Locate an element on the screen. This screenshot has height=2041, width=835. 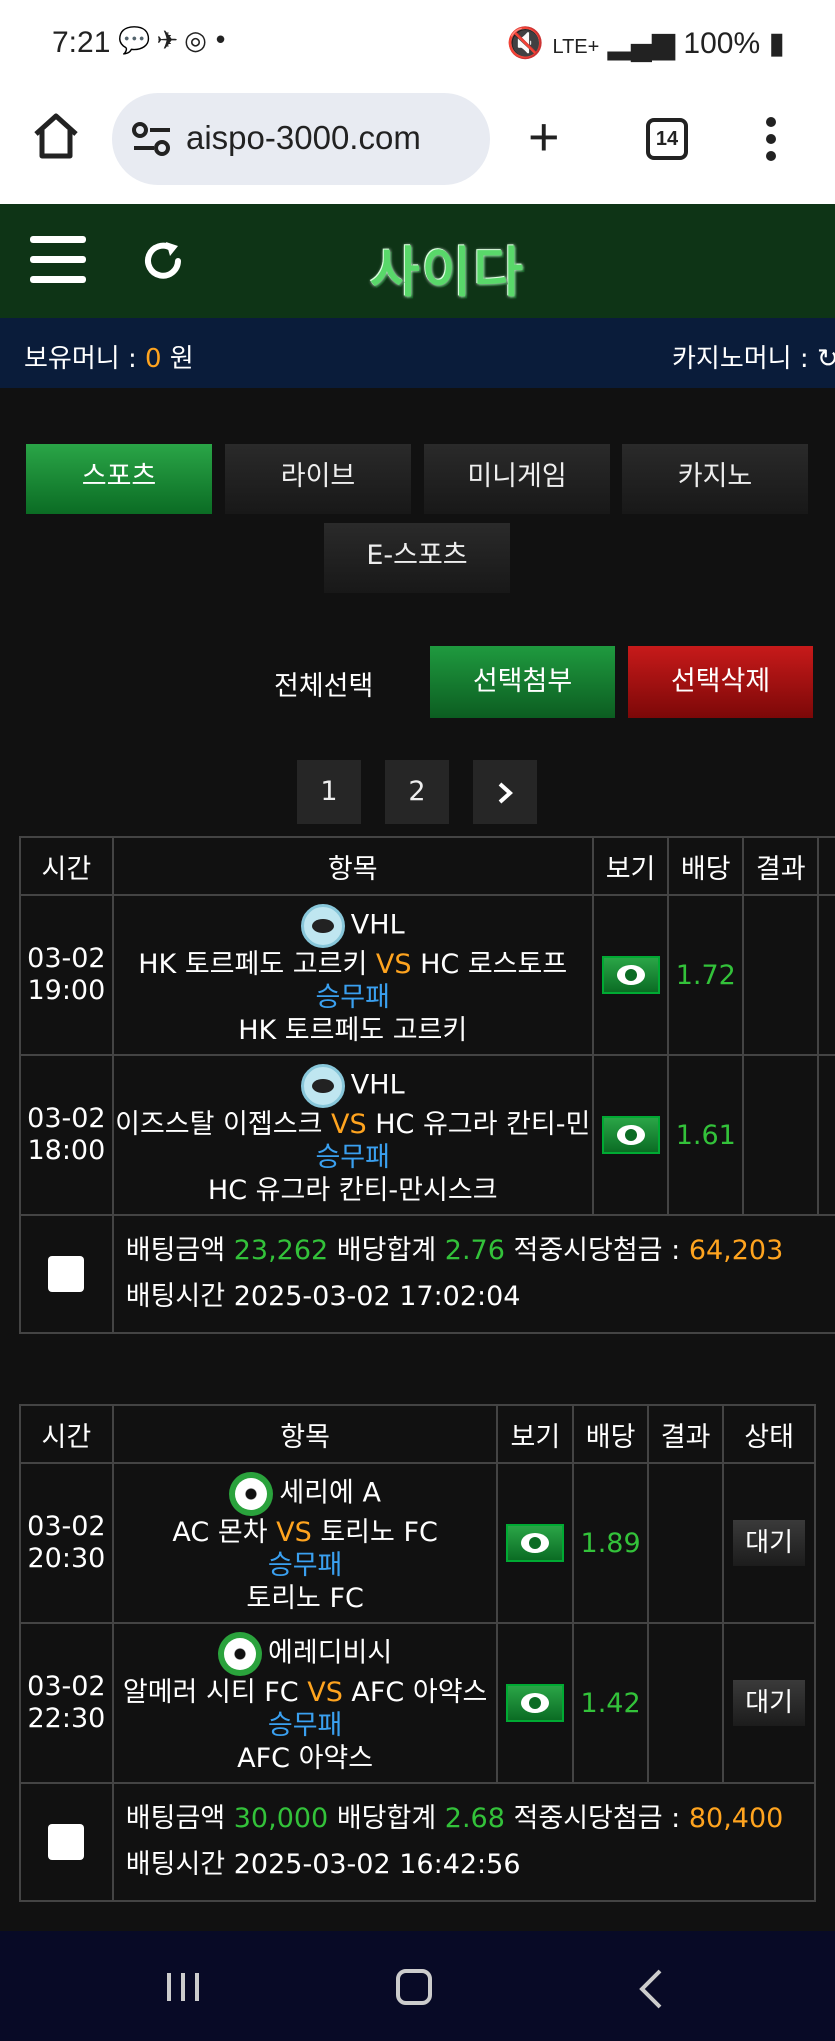
chevron-right-icon is located at coordinates (505, 792).